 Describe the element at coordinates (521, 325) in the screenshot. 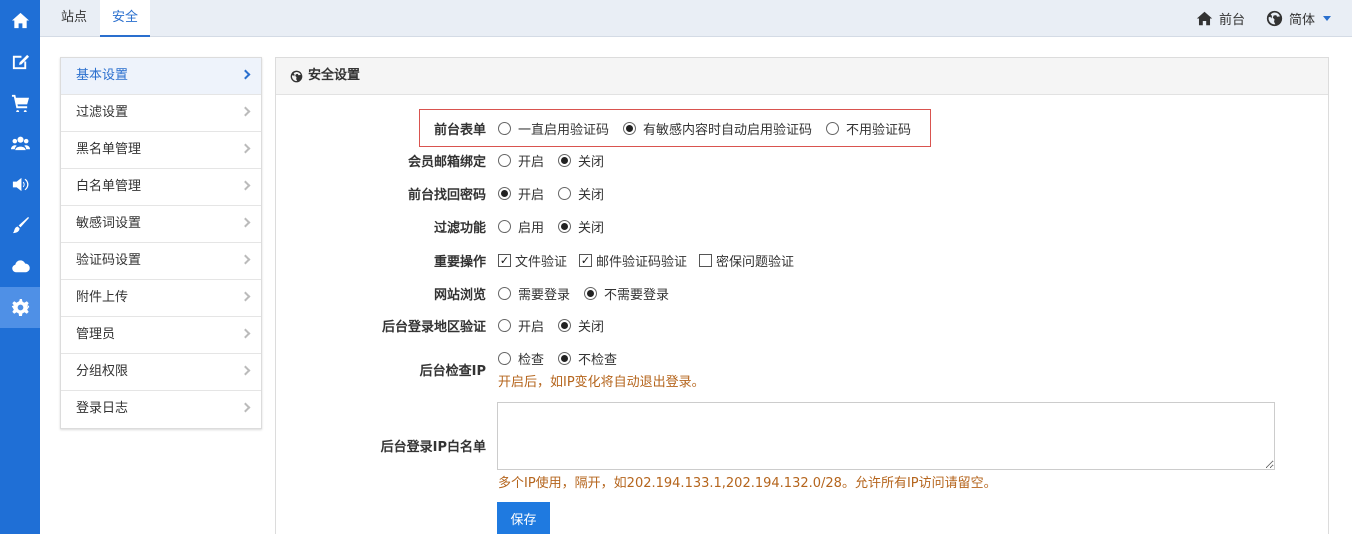

I see `admin-region-option-on: 开启` at that location.